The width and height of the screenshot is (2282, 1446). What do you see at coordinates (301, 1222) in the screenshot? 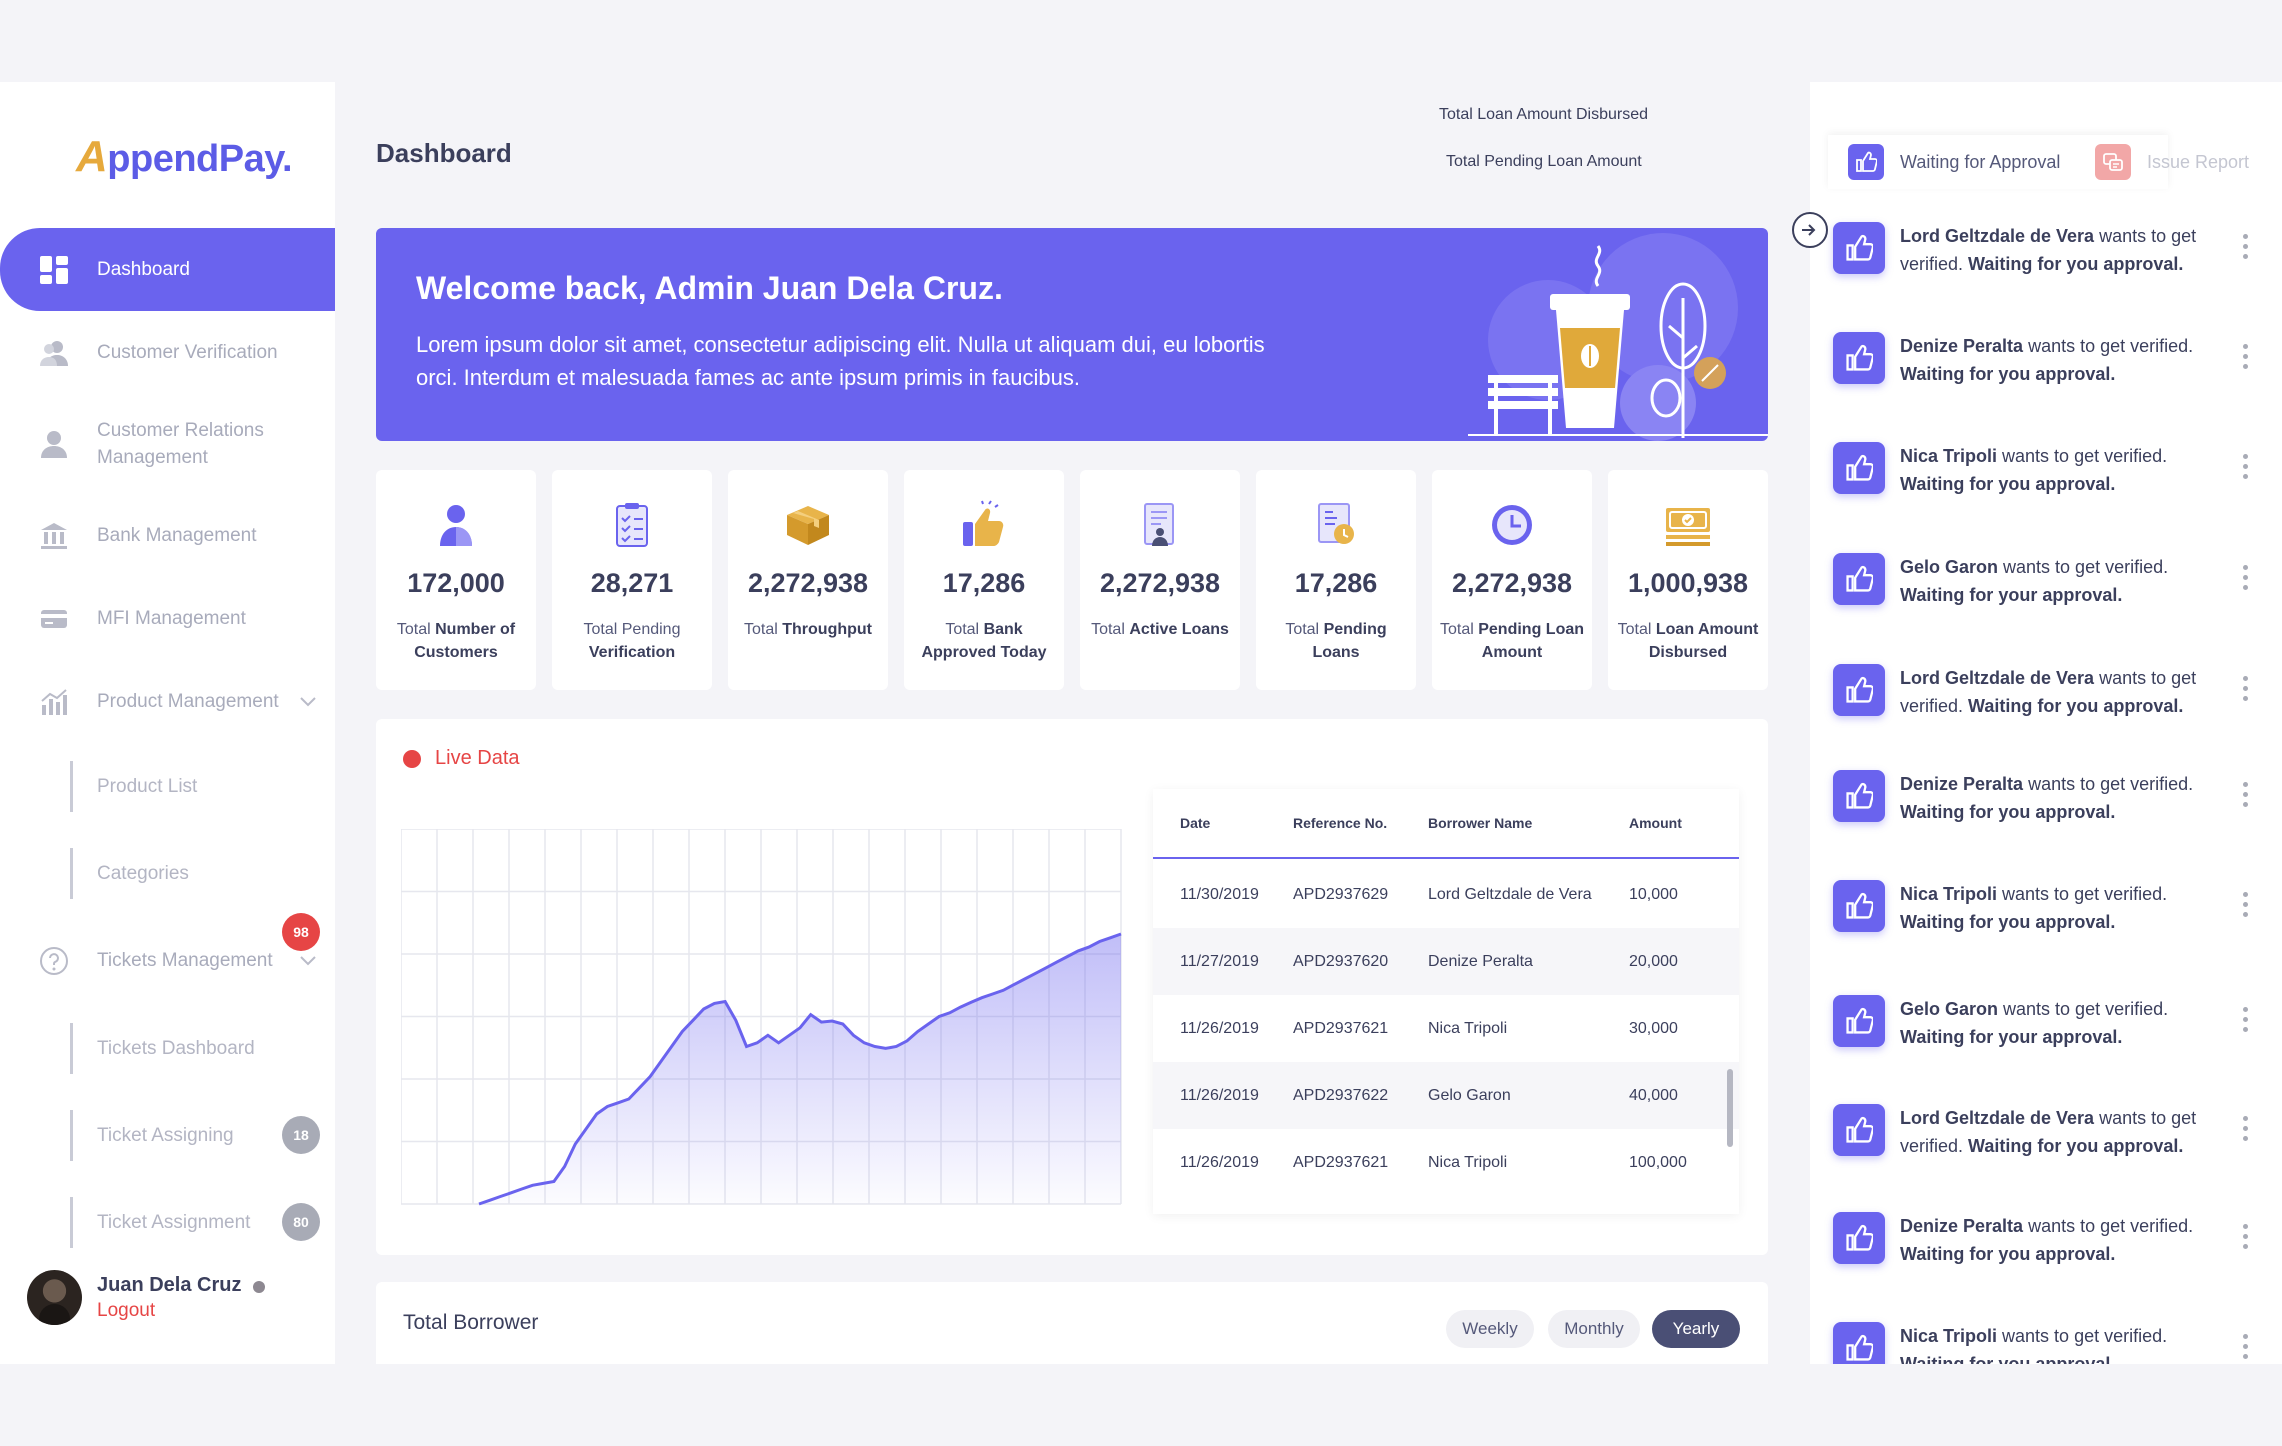
I see `ticket-assignment-badge: 80` at bounding box center [301, 1222].